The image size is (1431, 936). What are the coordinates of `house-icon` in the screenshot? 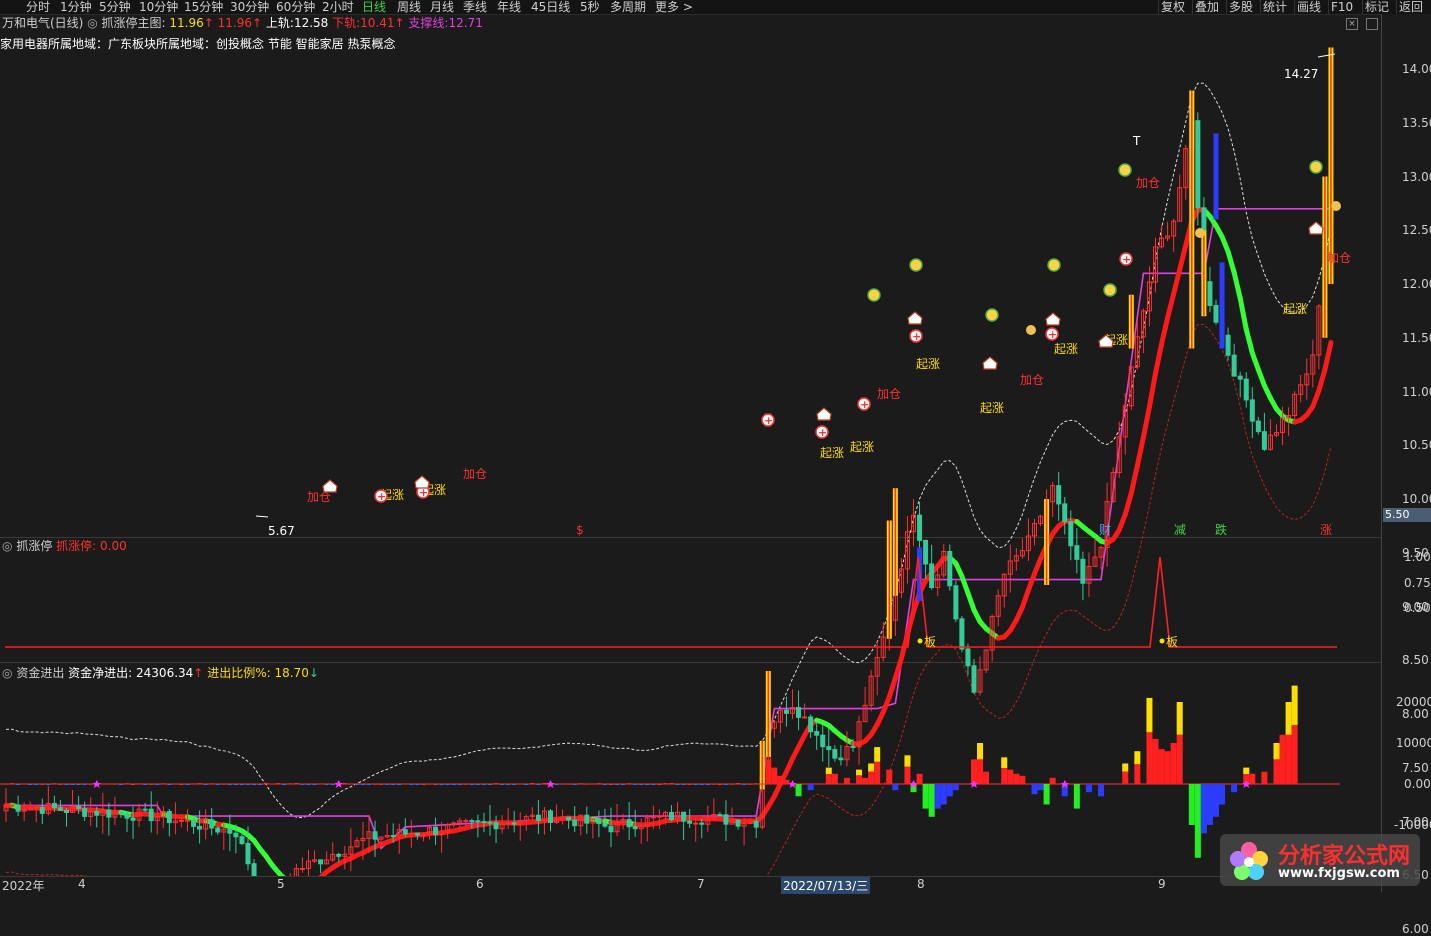 It's located at (330, 486).